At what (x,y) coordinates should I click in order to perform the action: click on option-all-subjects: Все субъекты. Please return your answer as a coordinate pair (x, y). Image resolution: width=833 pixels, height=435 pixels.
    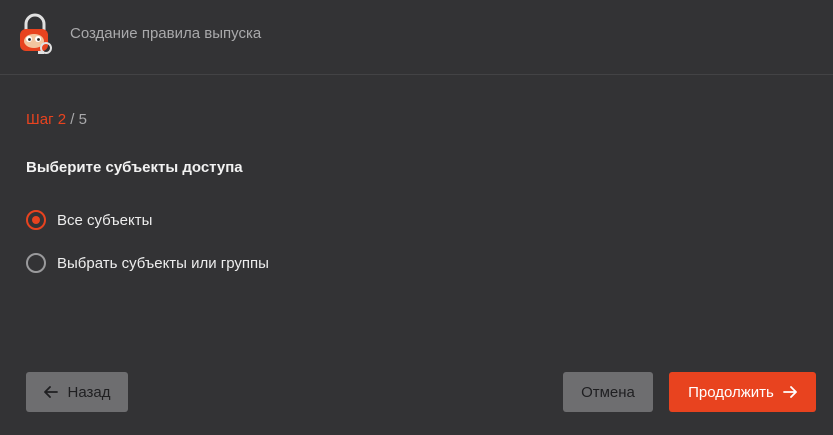
    Looking at the image, I should click on (89, 220).